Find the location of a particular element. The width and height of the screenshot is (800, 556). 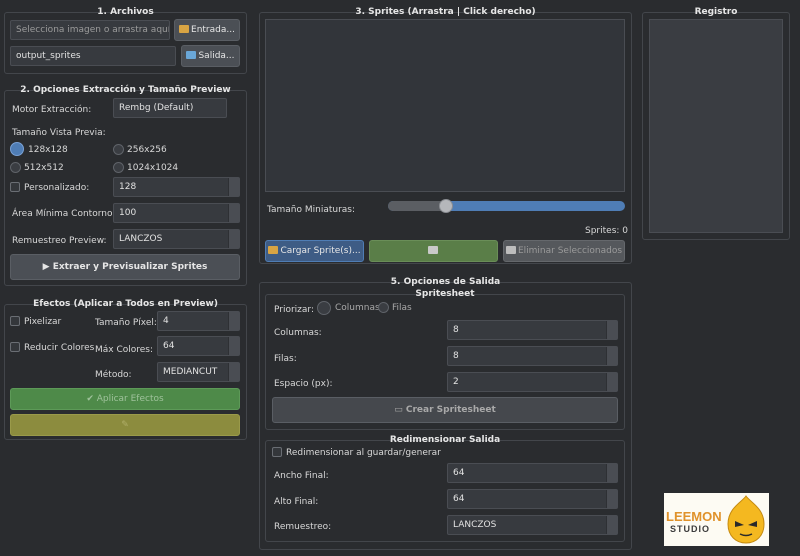

engine-select: Rembg (Default) is located at coordinates (170, 108).